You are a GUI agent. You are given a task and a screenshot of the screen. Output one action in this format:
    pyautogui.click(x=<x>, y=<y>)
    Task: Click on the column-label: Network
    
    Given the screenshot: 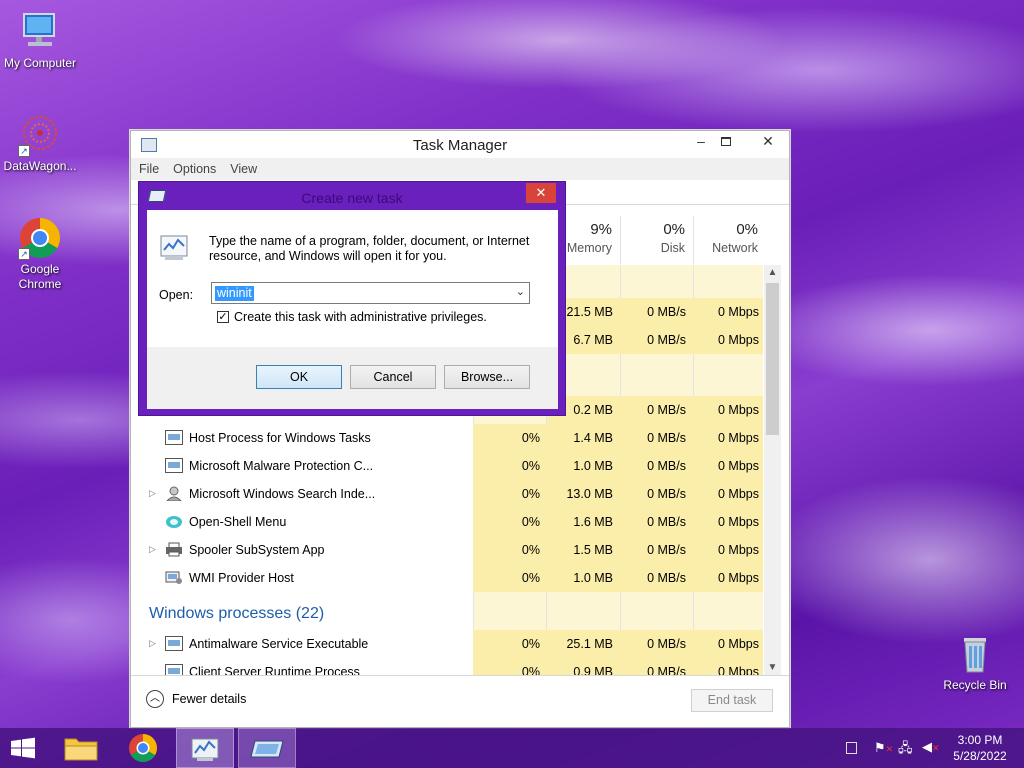 What is the action you would take?
    pyautogui.click(x=735, y=248)
    